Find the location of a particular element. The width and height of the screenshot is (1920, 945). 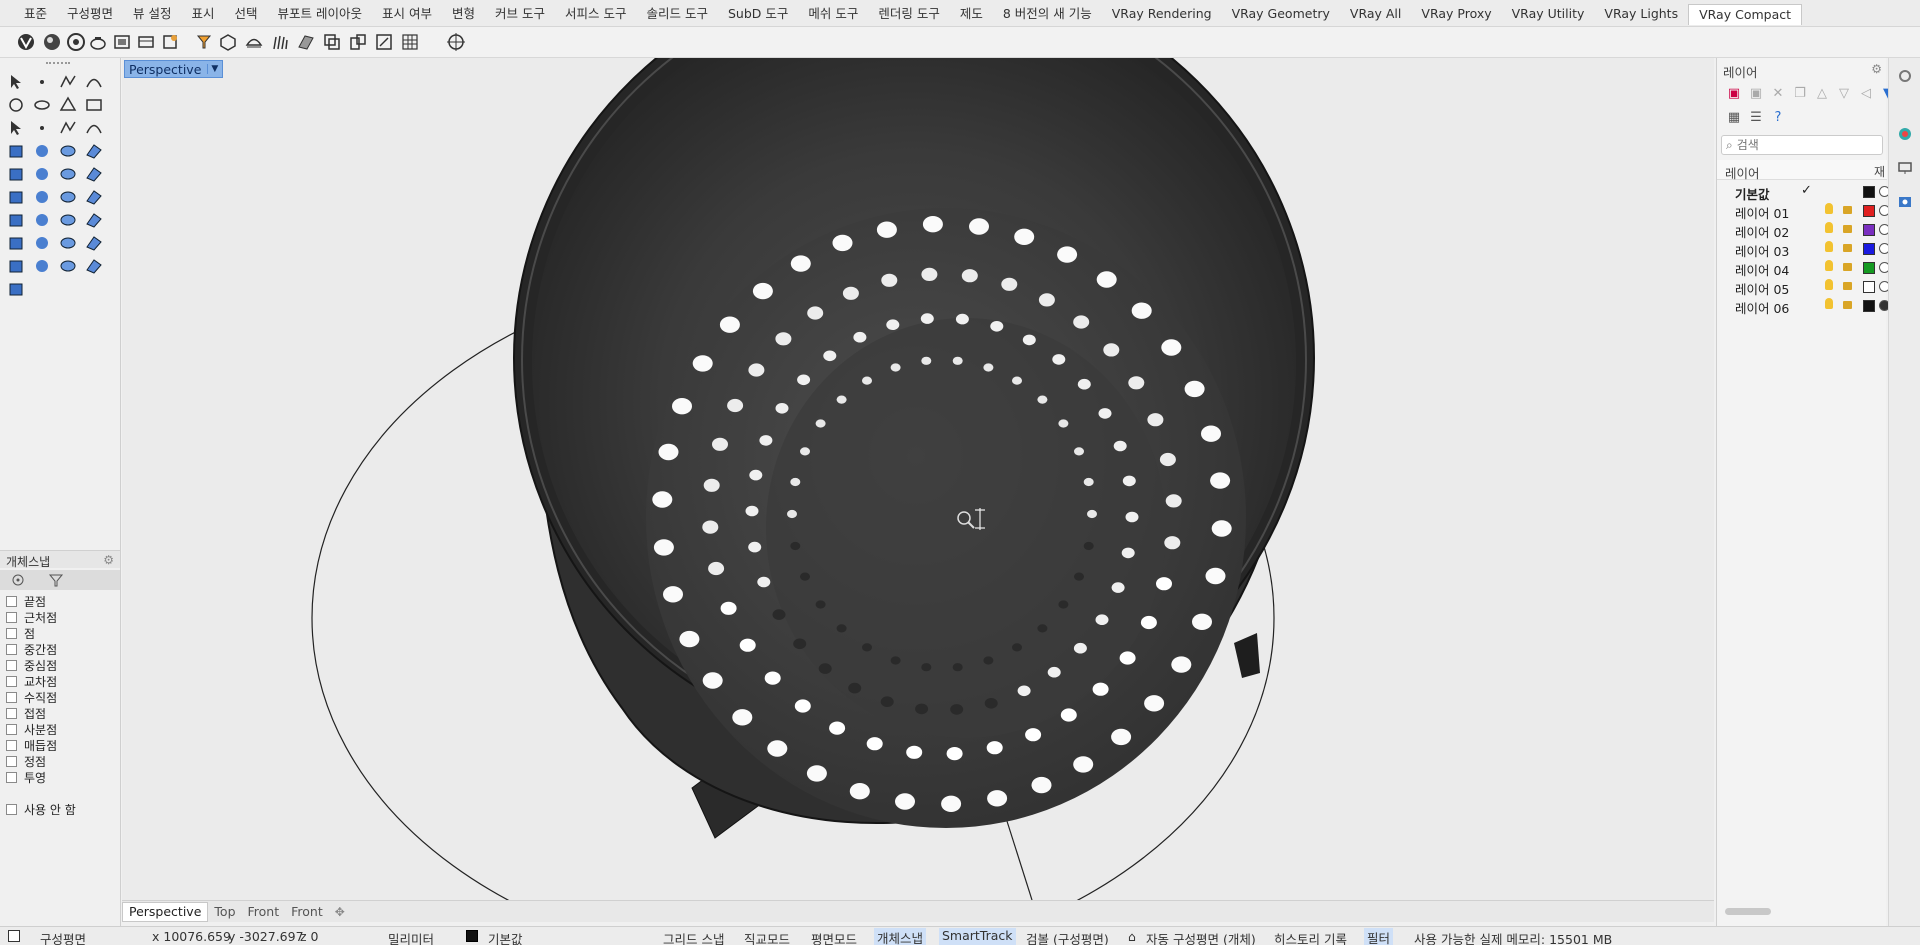

layer-row: 레이어 03 is located at coordinates (1803, 249).